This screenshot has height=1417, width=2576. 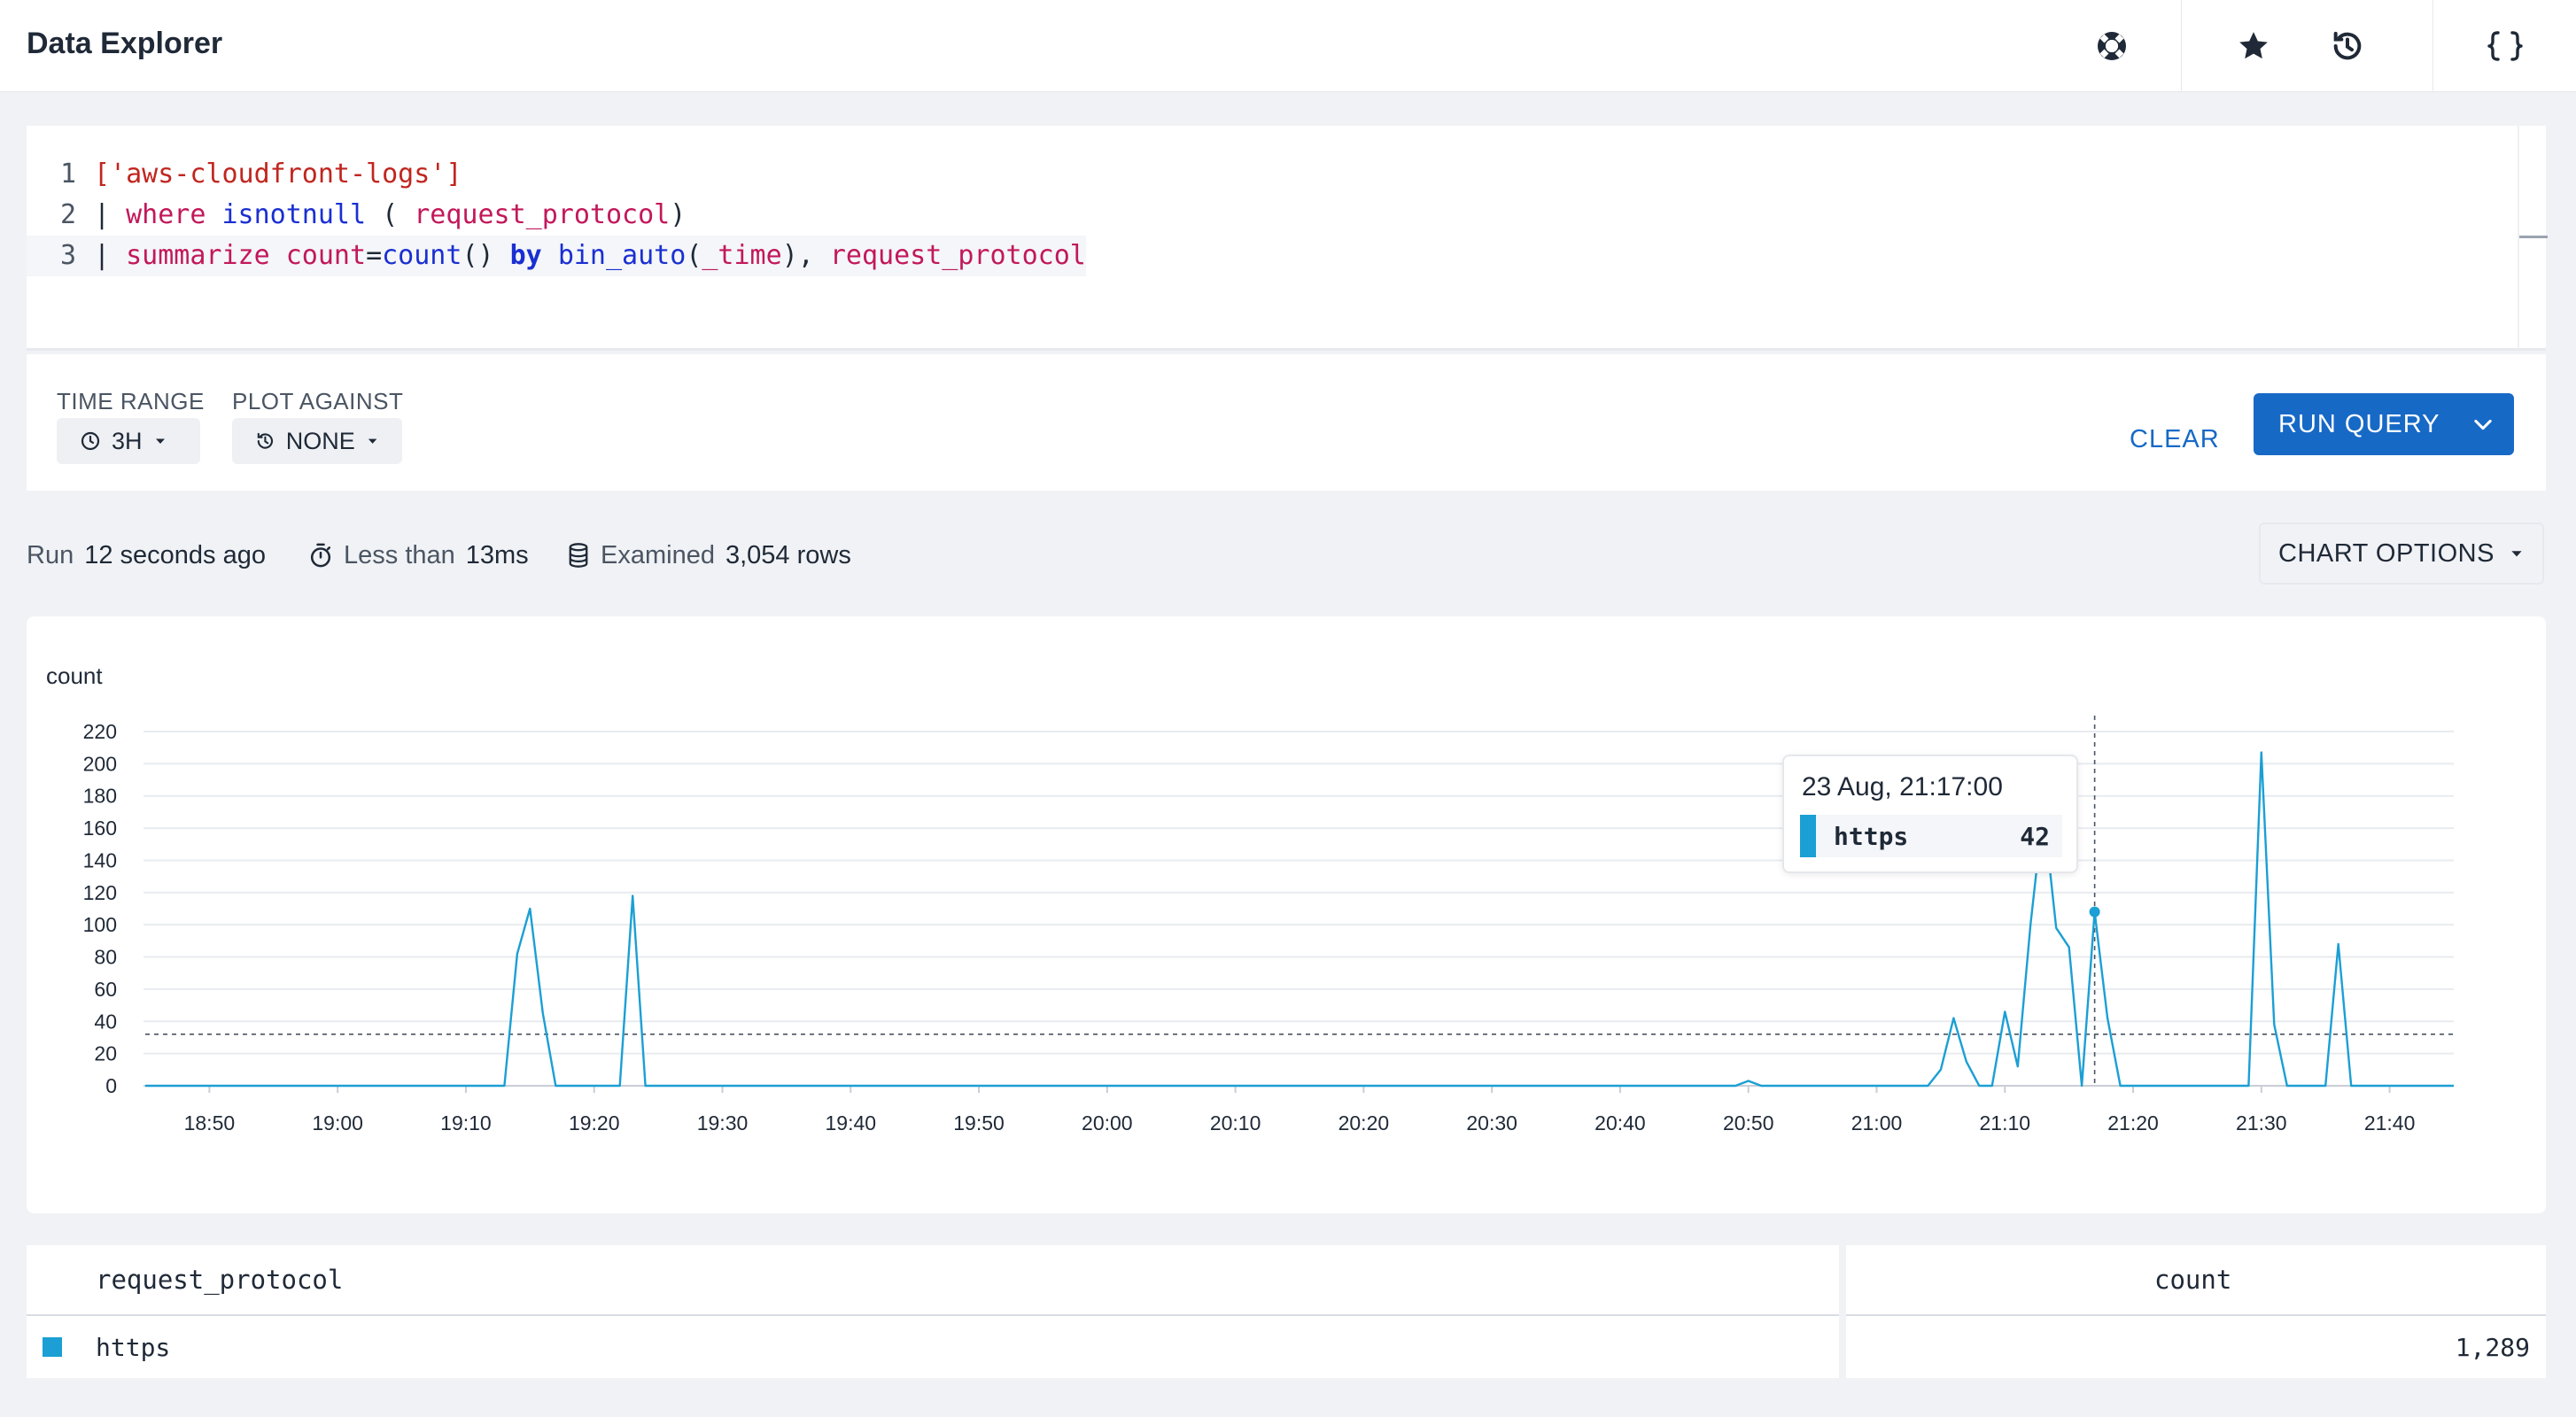 I want to click on code-token: where, so click(x=166, y=215).